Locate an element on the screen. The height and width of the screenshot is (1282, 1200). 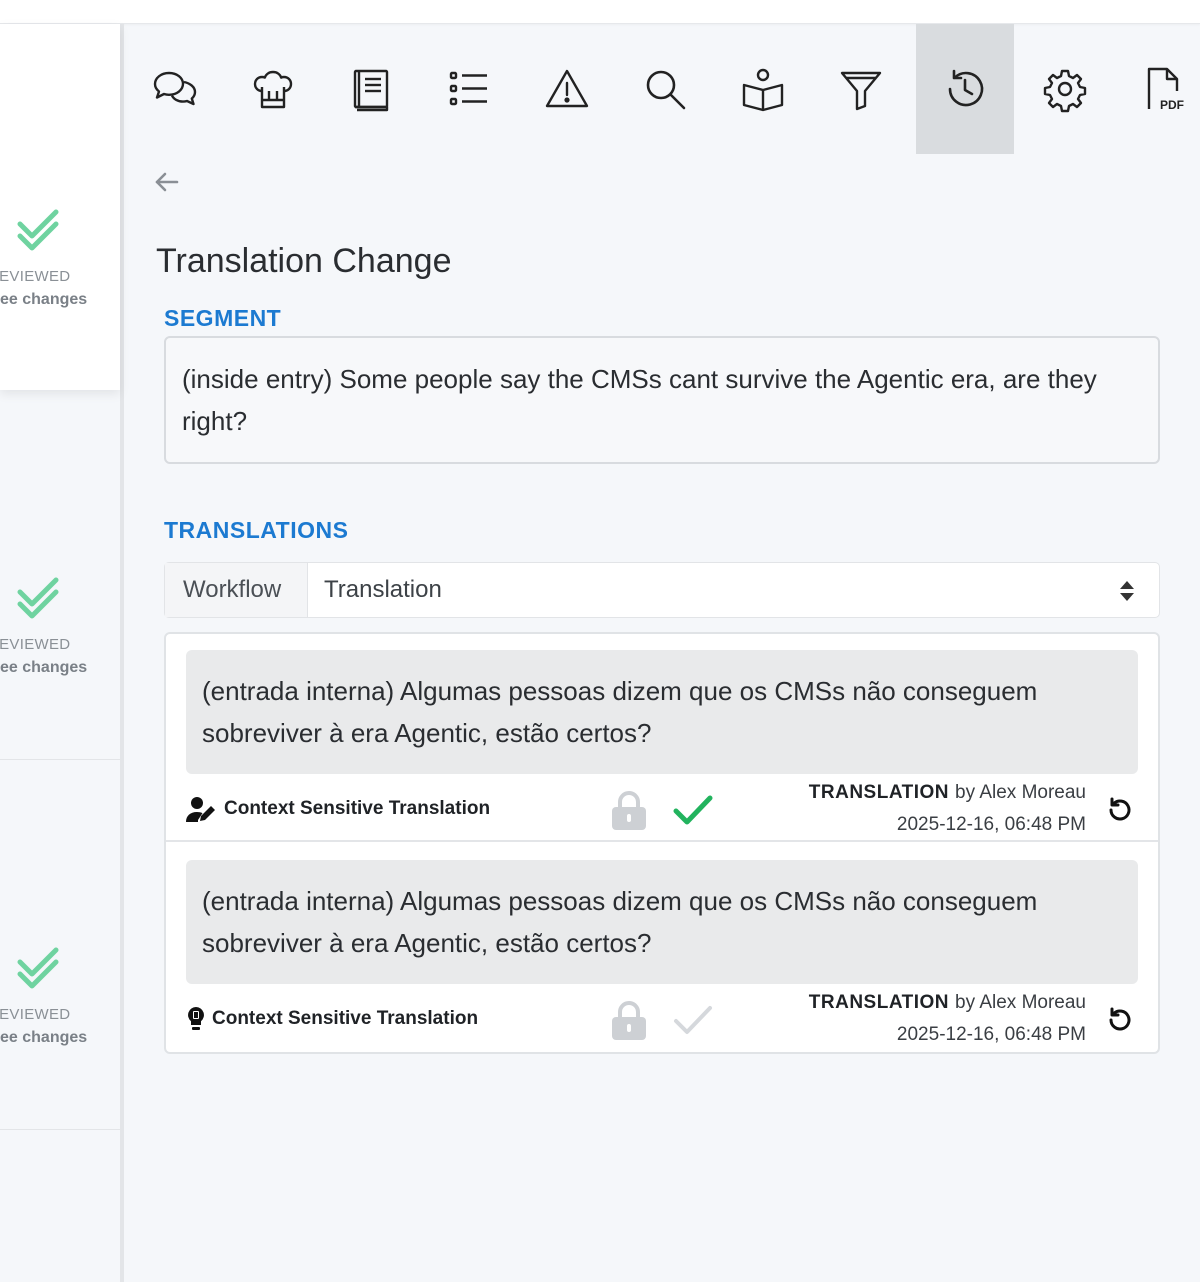
workflow-selected-value: Translation is located at coordinates (383, 589).